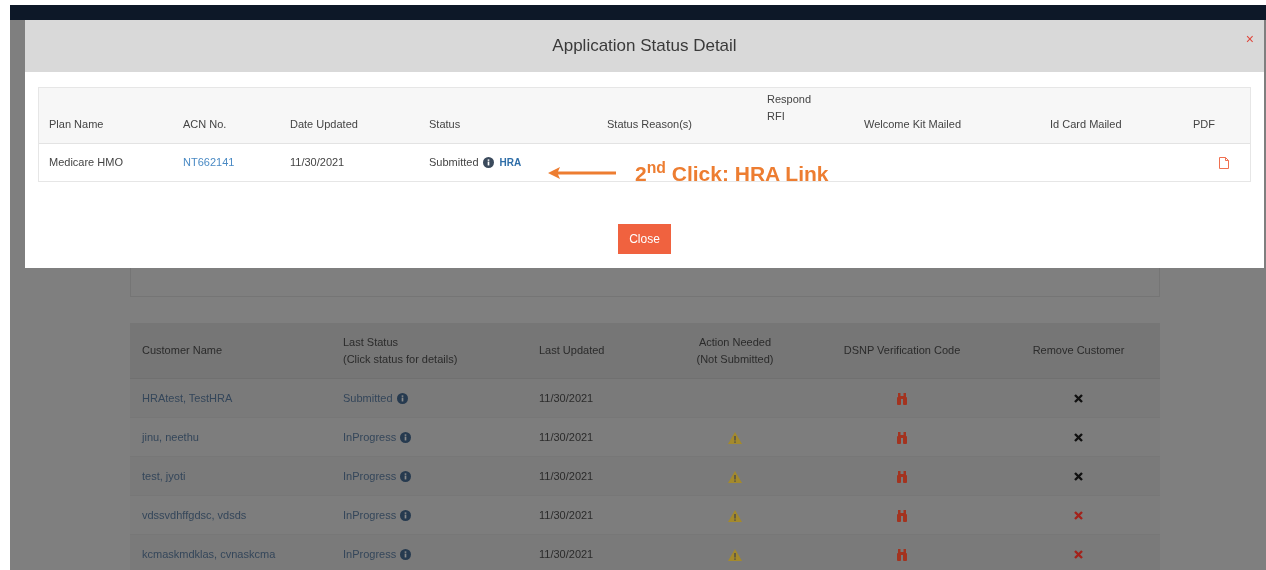 Image resolution: width=1266 pixels, height=570 pixels. I want to click on column-header: Respond RFI, so click(790, 107).